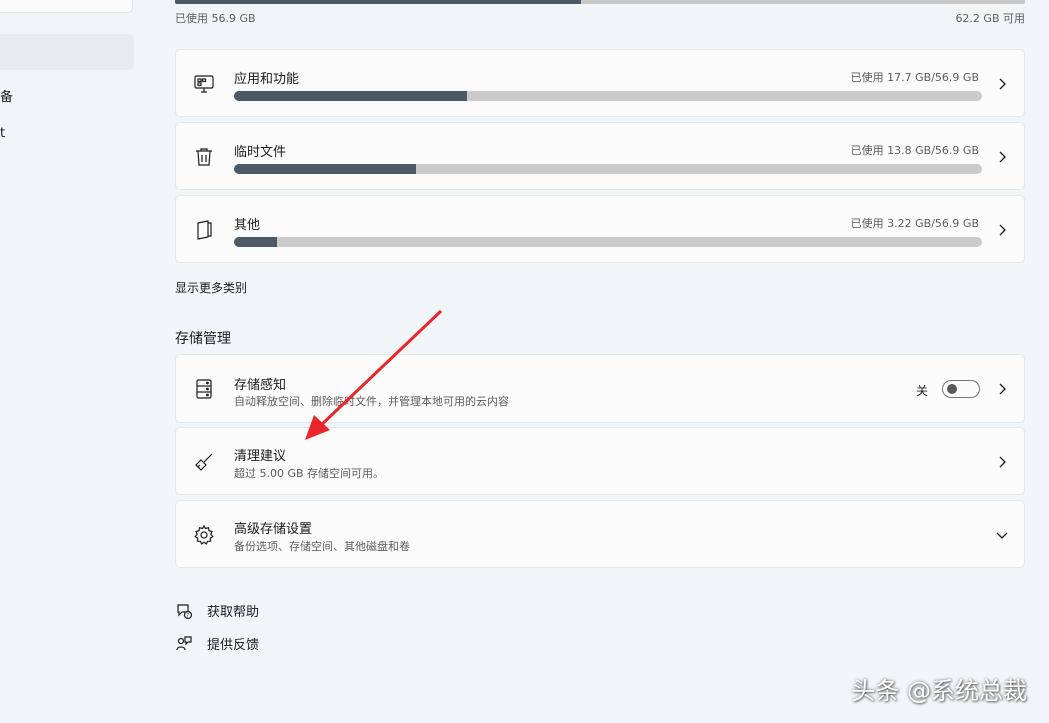 The width and height of the screenshot is (1049, 723). I want to click on trash-icon, so click(204, 157).